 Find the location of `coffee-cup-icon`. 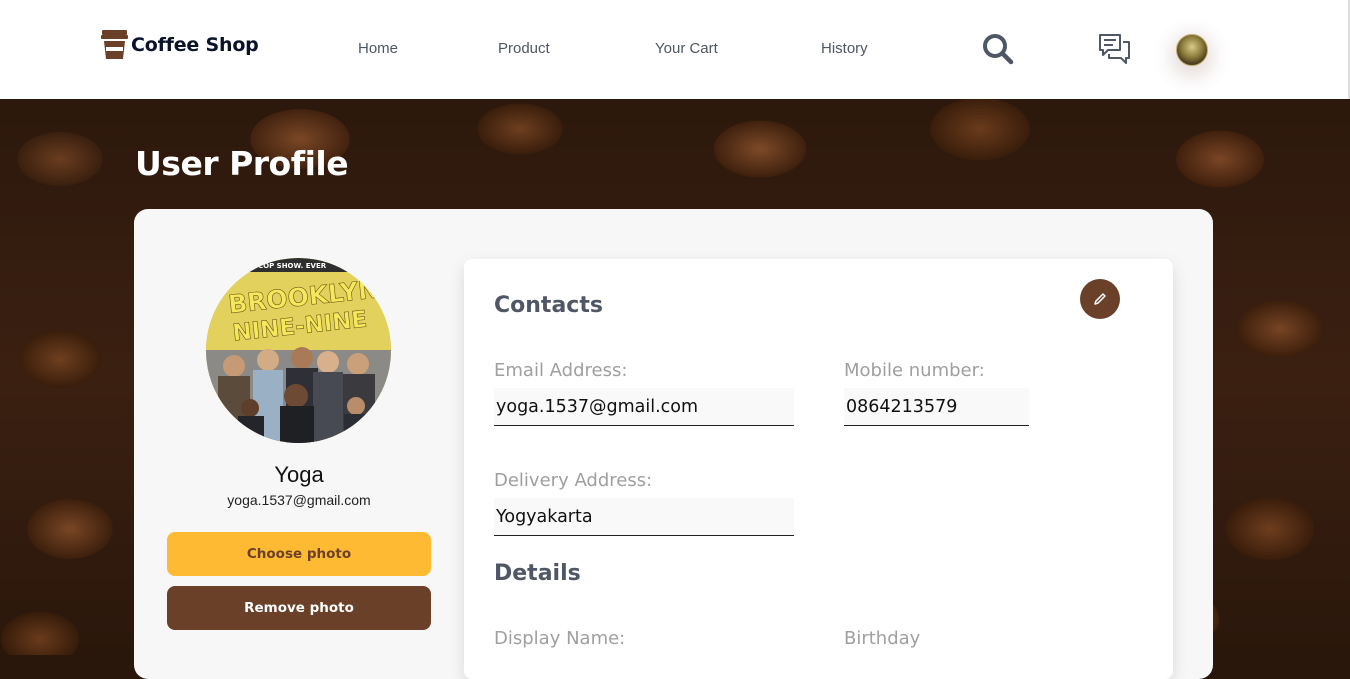

coffee-cup-icon is located at coordinates (114, 44).